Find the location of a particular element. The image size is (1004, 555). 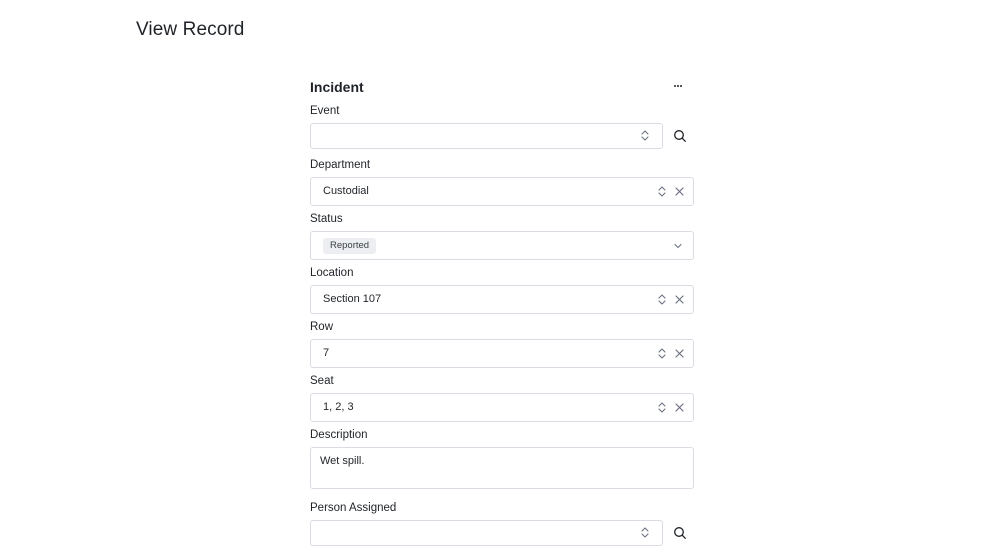

seat-value: 1, 2, 3 is located at coordinates (338, 407).